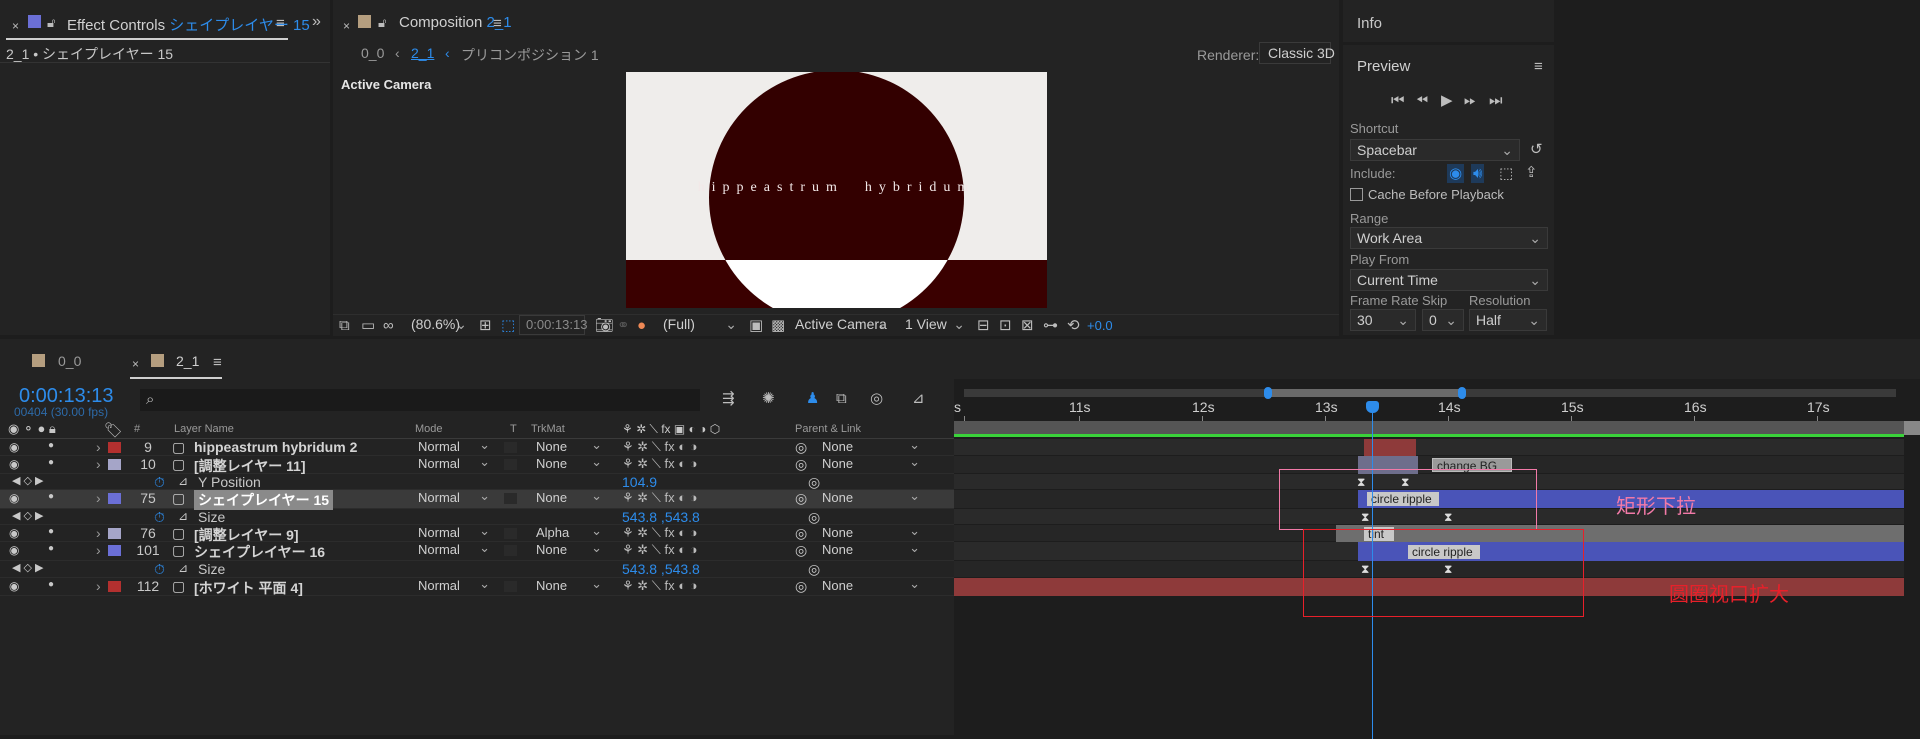  Describe the element at coordinates (1449, 238) in the screenshot. I see `range-select: Work Area ⌄` at that location.